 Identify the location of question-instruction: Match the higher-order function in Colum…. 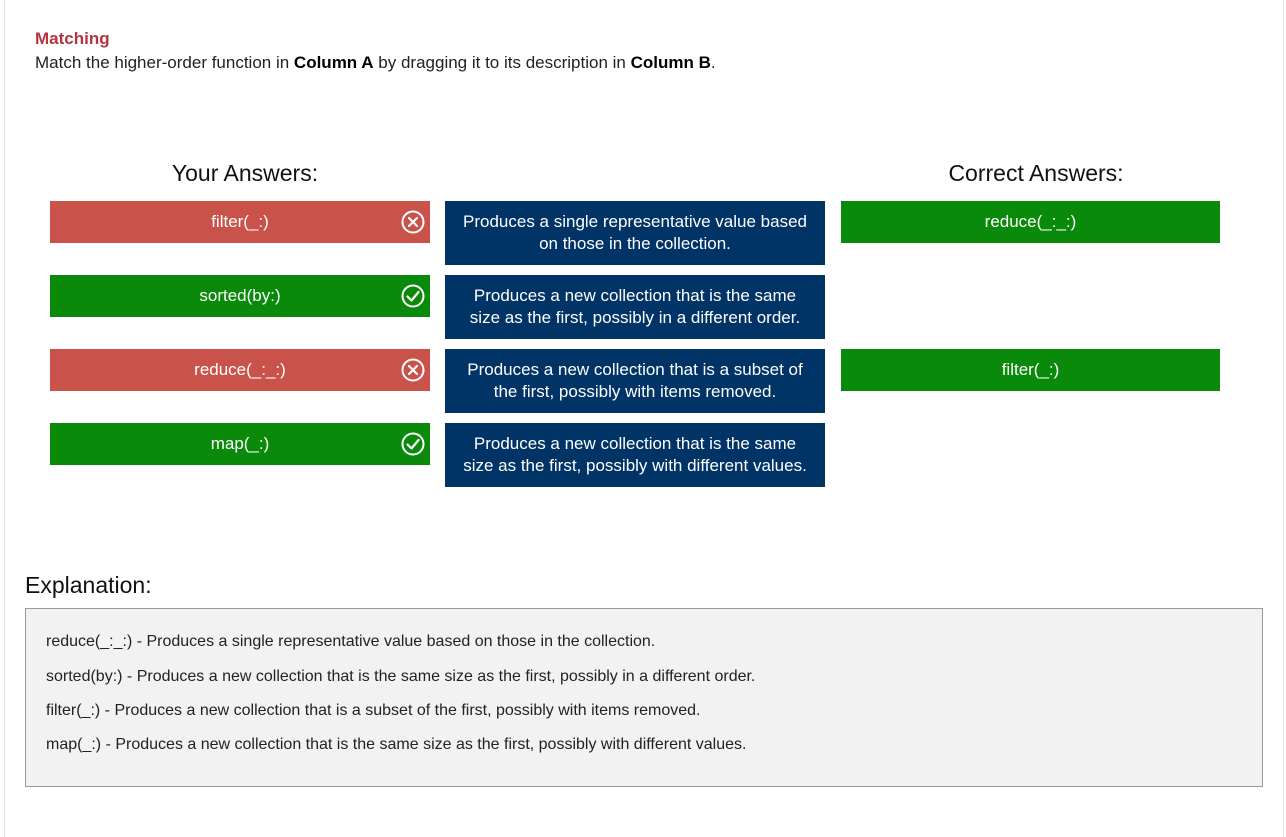
(375, 63).